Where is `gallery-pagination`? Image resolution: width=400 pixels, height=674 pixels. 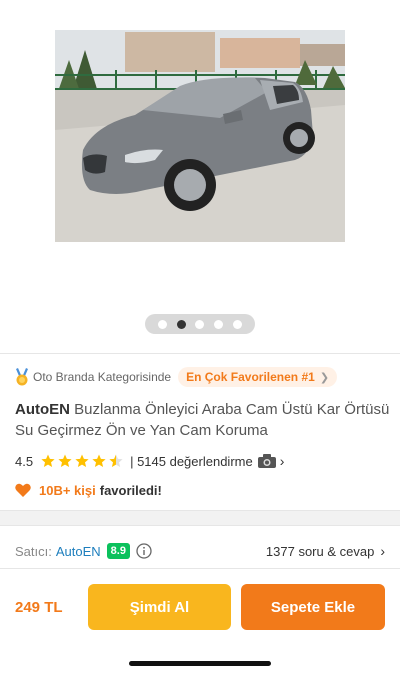
gallery-pagination is located at coordinates (200, 324).